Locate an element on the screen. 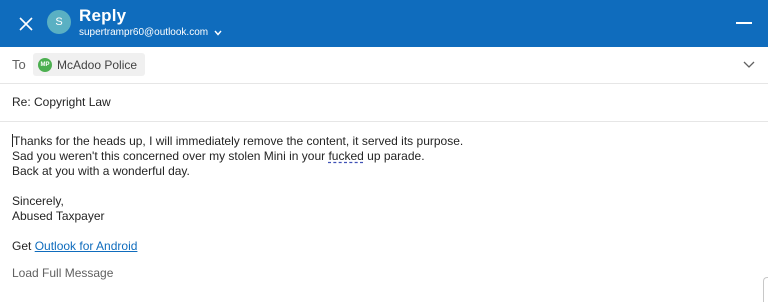 The width and height of the screenshot is (768, 302). recipient-avatar: MP is located at coordinates (45, 64).